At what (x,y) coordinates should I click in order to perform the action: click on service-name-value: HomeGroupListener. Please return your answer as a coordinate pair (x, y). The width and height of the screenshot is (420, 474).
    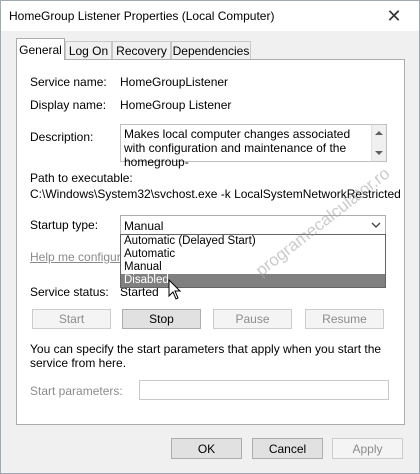
    Looking at the image, I should click on (174, 82).